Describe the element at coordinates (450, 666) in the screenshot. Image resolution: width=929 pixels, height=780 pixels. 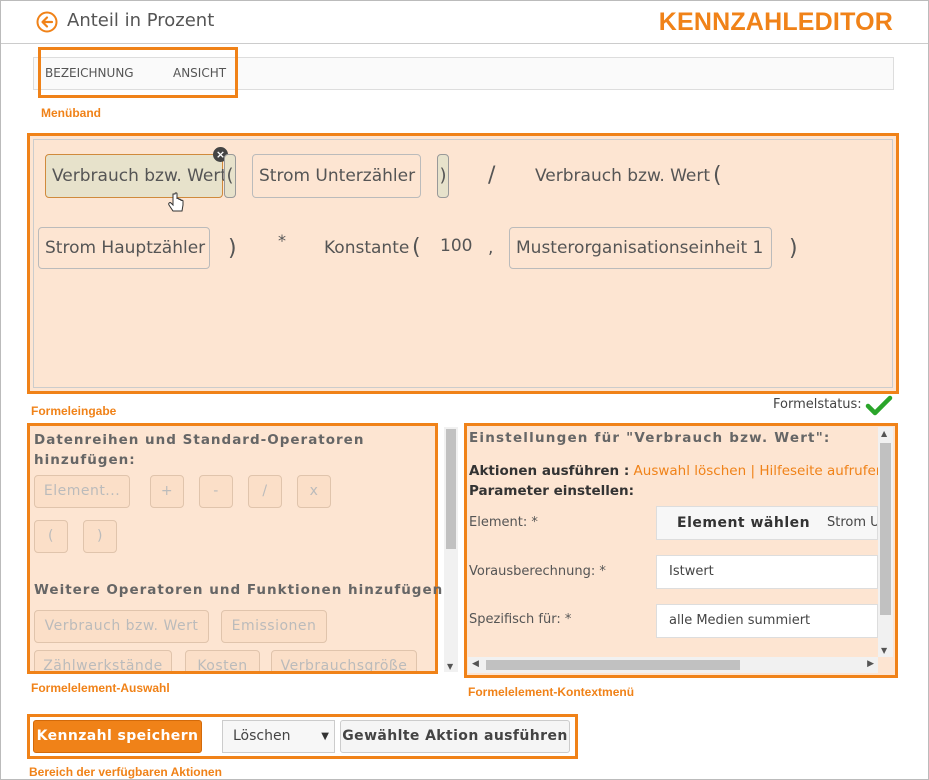
I see `scroll-down-icon: ▼` at that location.